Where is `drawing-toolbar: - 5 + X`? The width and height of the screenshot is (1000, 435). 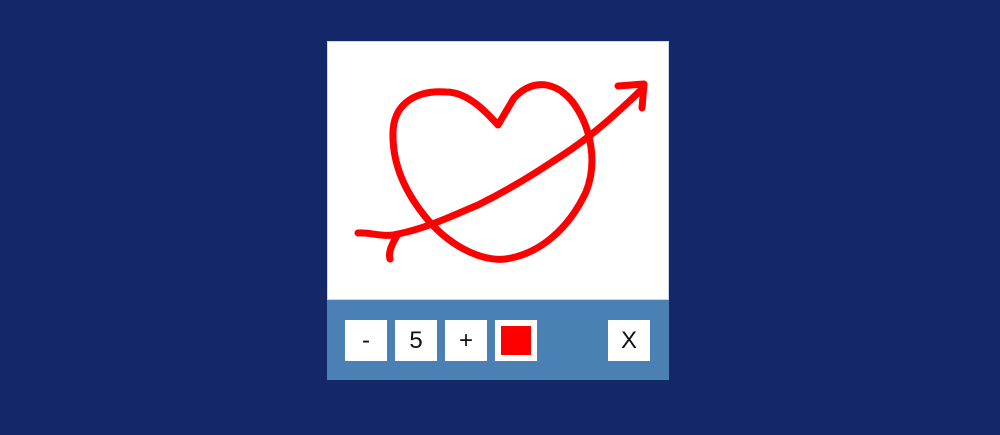
drawing-toolbar: - 5 + X is located at coordinates (498, 340).